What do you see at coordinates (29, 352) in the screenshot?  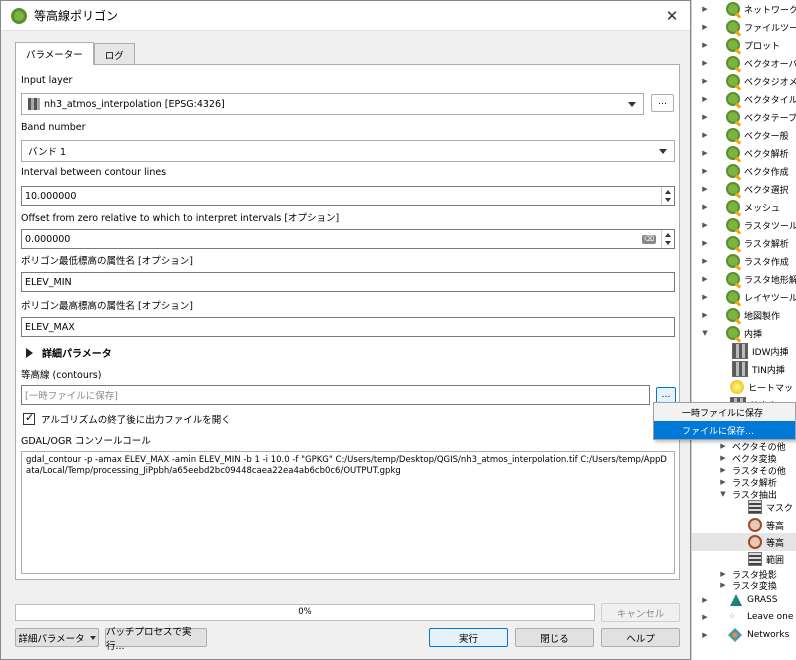 I see `expand-arrow-icon` at bounding box center [29, 352].